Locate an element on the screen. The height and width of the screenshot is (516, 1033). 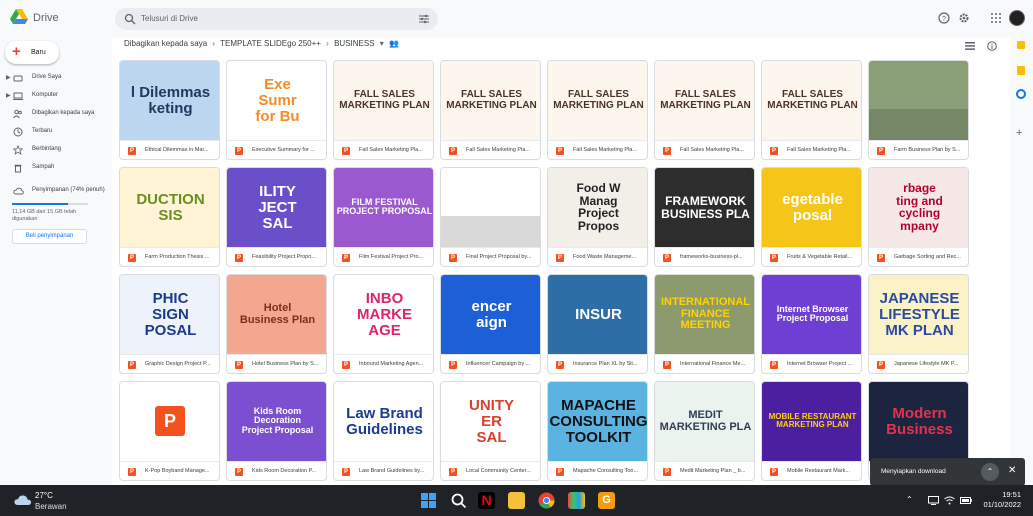
windows-start-icon is located at coordinates (428, 500).